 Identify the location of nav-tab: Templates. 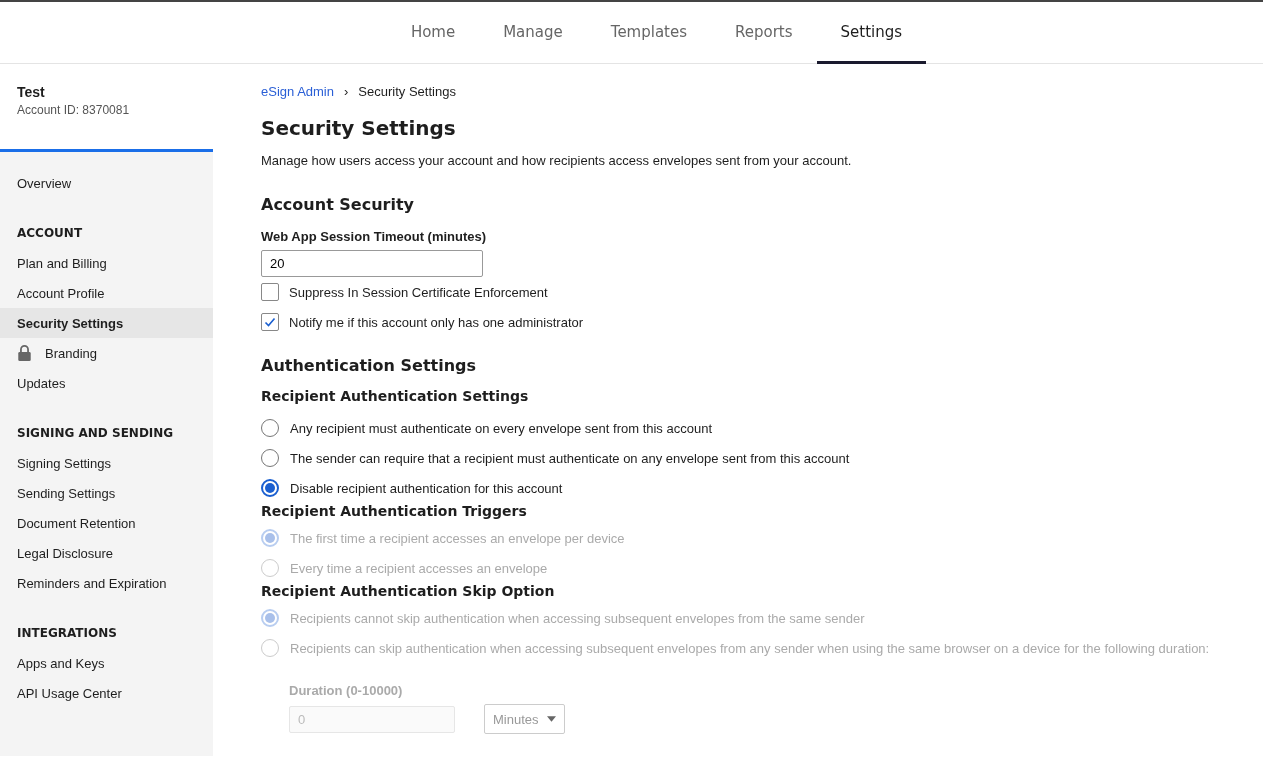
(649, 33).